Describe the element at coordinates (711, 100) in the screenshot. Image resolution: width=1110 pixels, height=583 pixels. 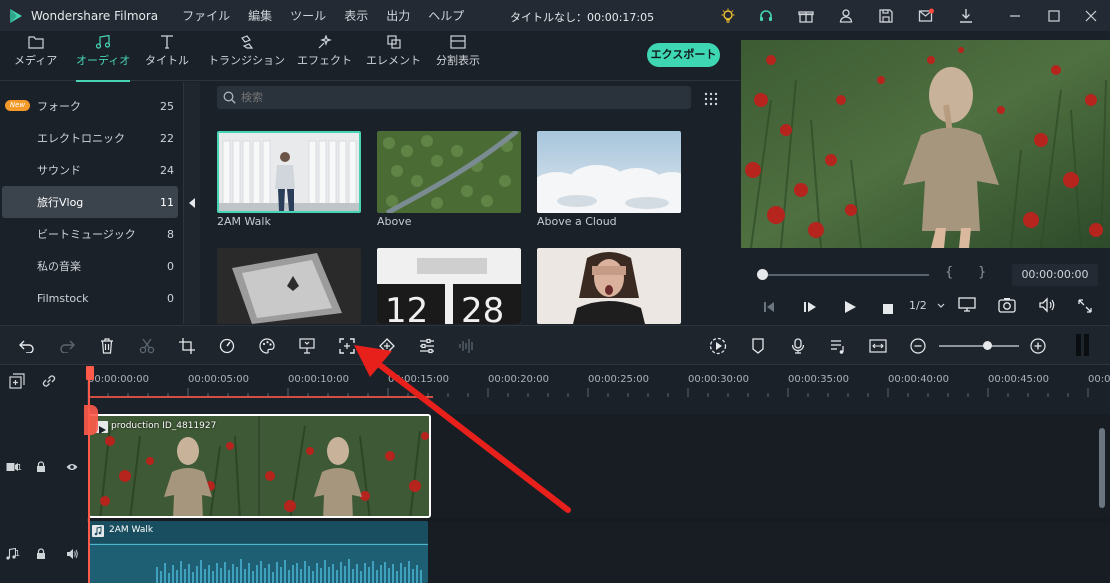
I see `grid-view-icon` at that location.